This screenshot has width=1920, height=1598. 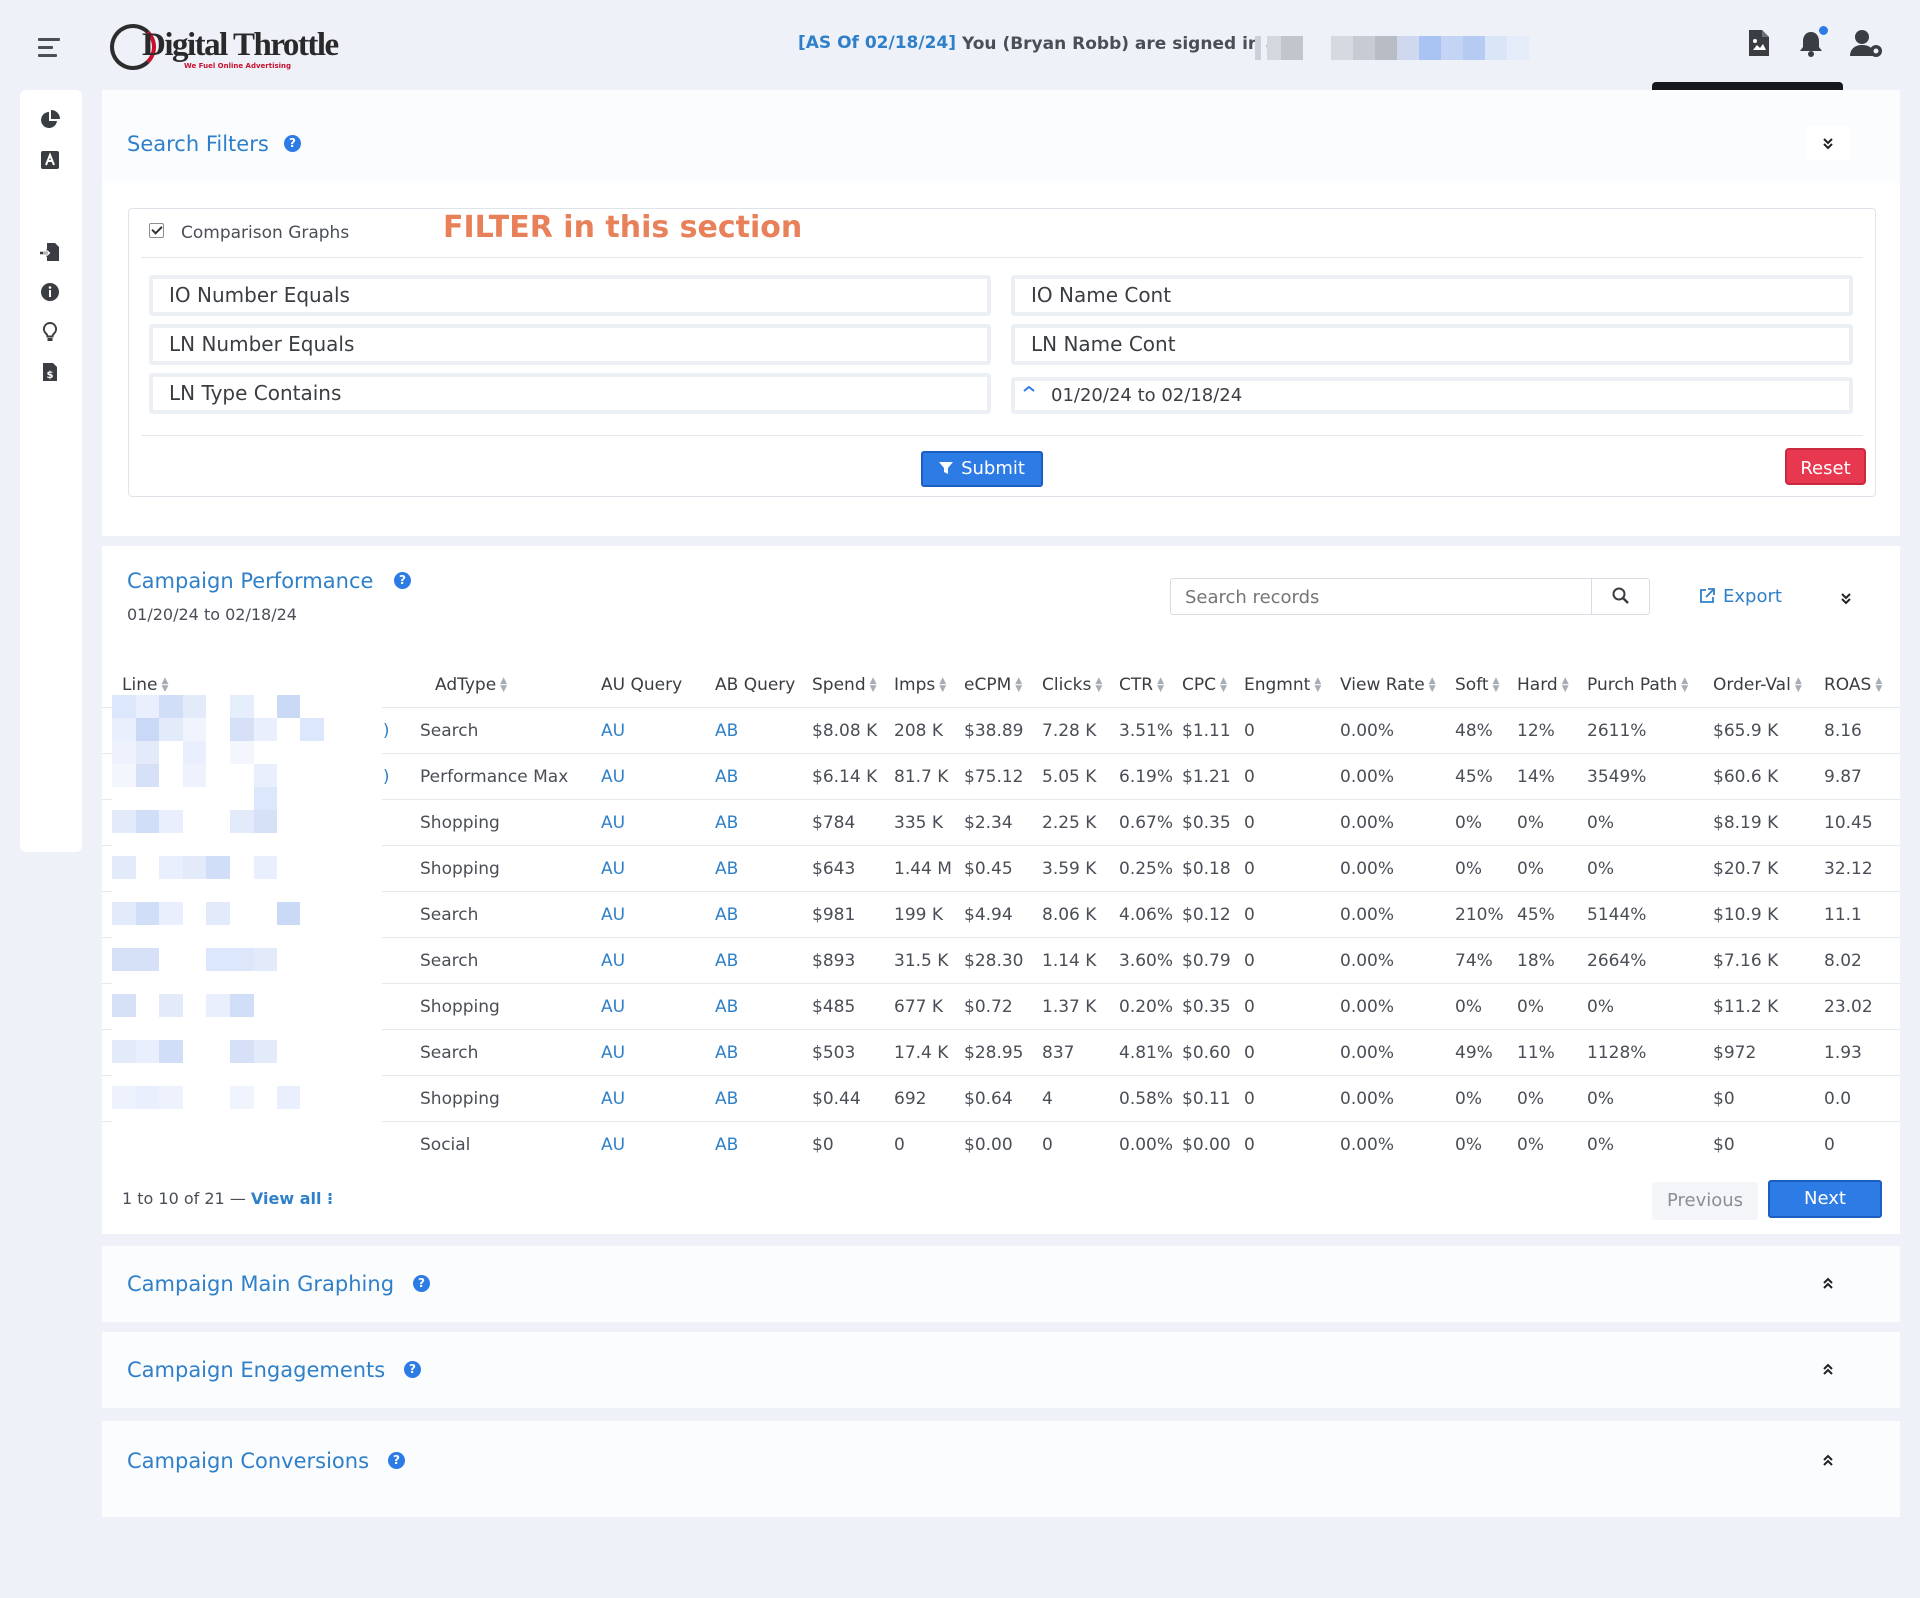 What do you see at coordinates (1388, 685) in the screenshot?
I see `column-header-view-rate: View Rate ▲ ▼` at bounding box center [1388, 685].